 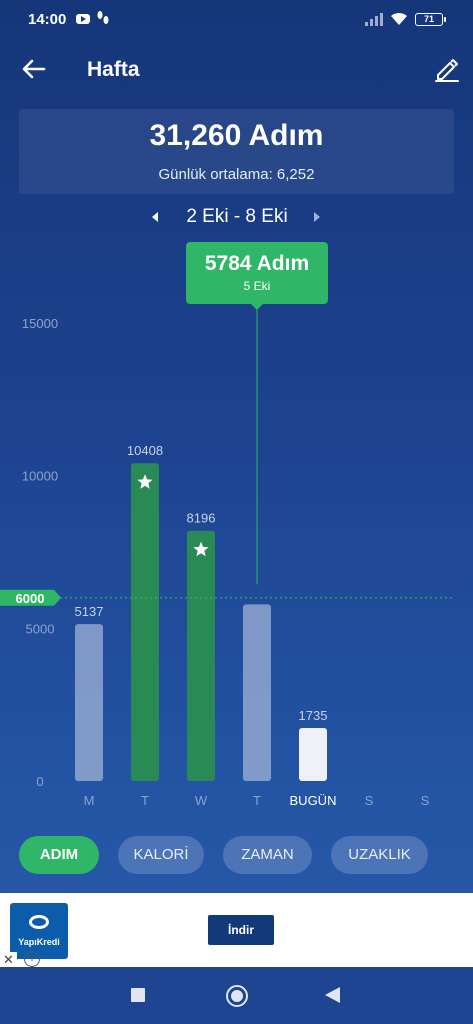 What do you see at coordinates (113, 69) in the screenshot?
I see `page-title: Hafta` at bounding box center [113, 69].